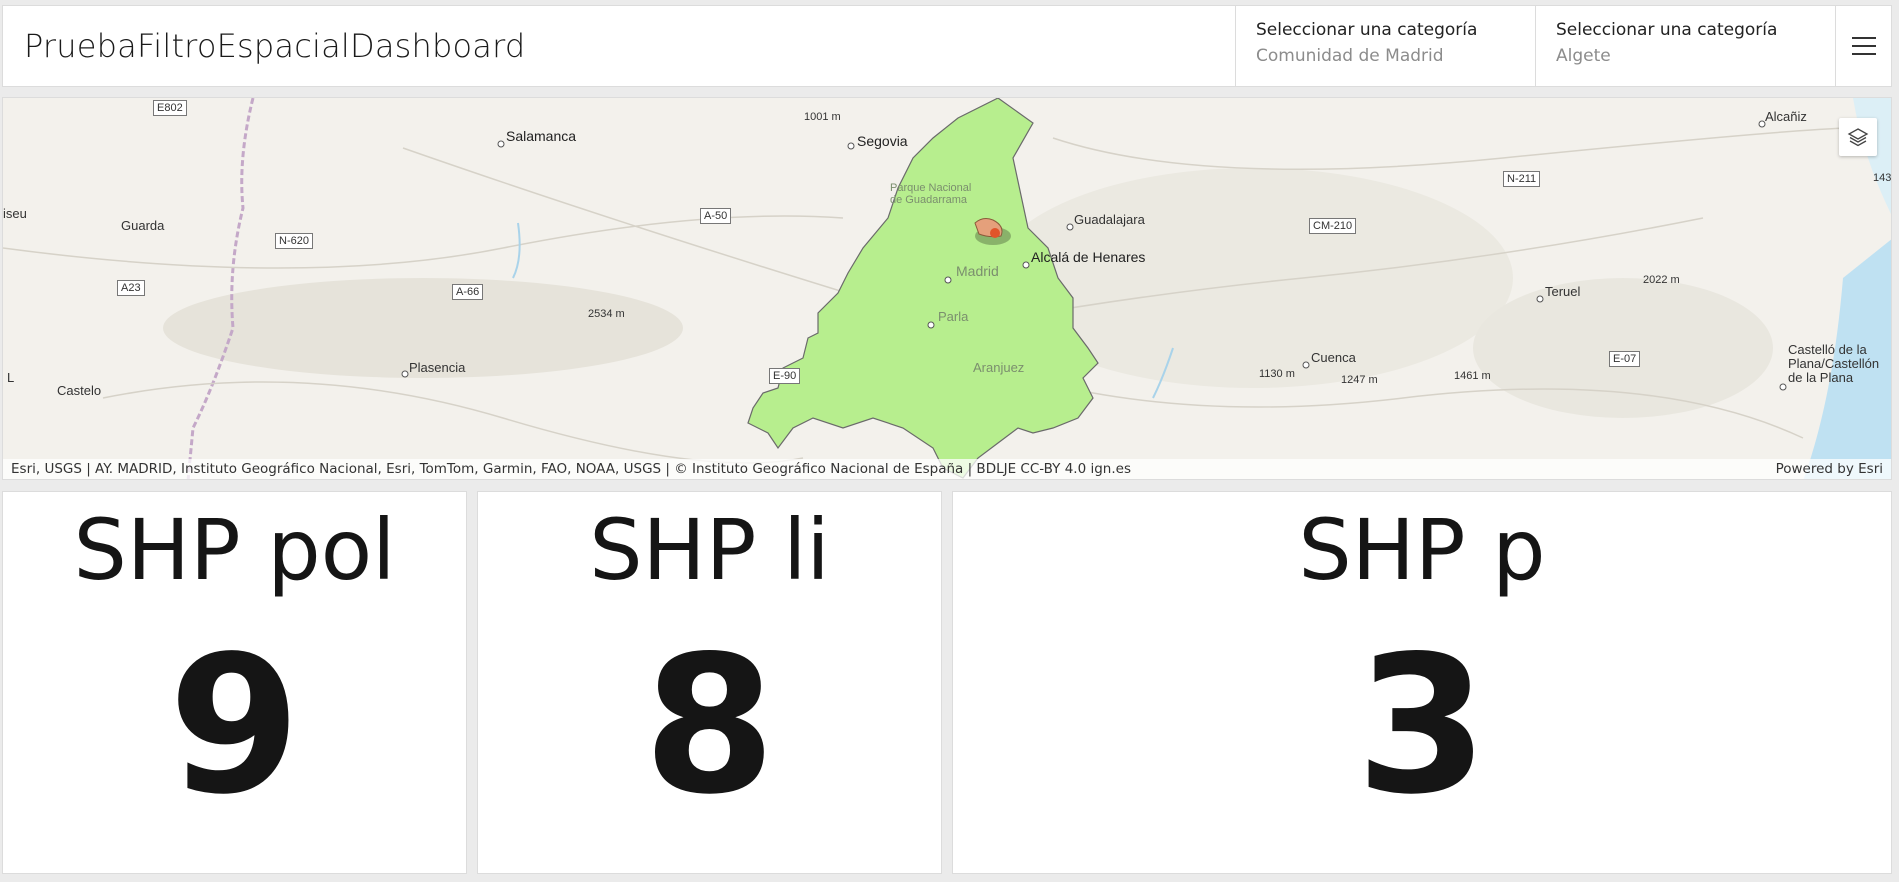  What do you see at coordinates (929, 200) in the screenshot?
I see `map-label-guadarrama-2: de Guadarrama` at bounding box center [929, 200].